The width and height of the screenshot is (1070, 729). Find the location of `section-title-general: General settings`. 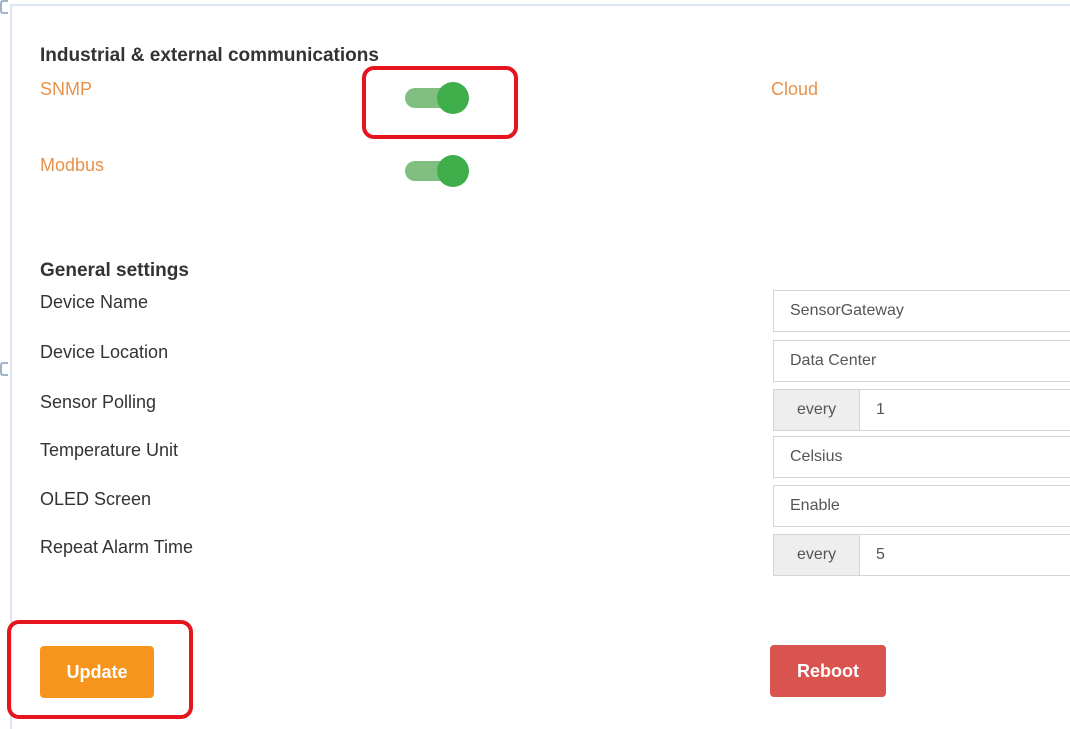

section-title-general: General settings is located at coordinates (114, 270).